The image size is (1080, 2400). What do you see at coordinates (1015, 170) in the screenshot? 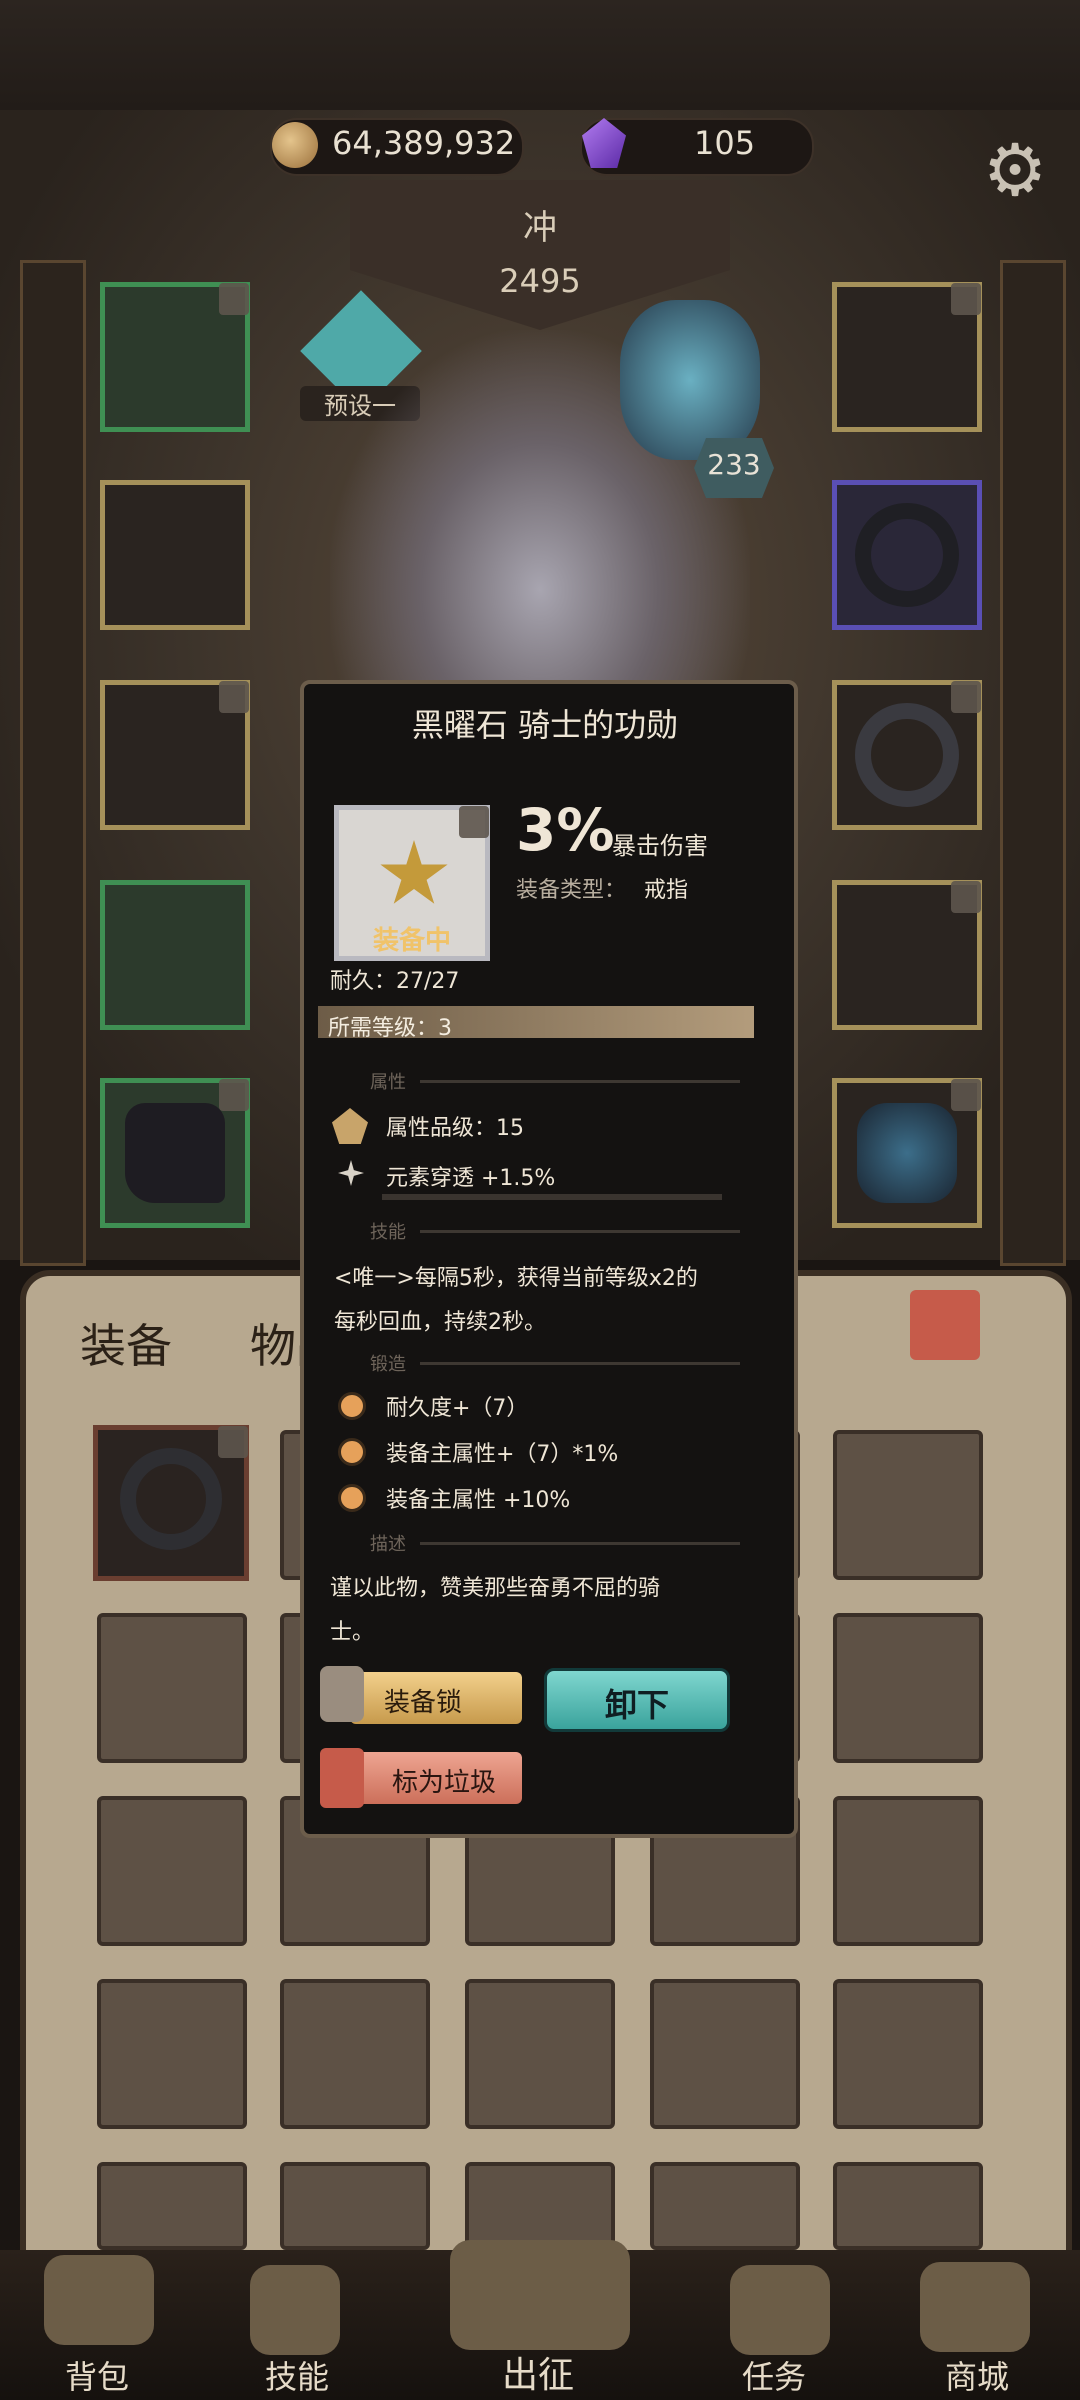
I see `settings-gear-icon: ⚙` at bounding box center [1015, 170].